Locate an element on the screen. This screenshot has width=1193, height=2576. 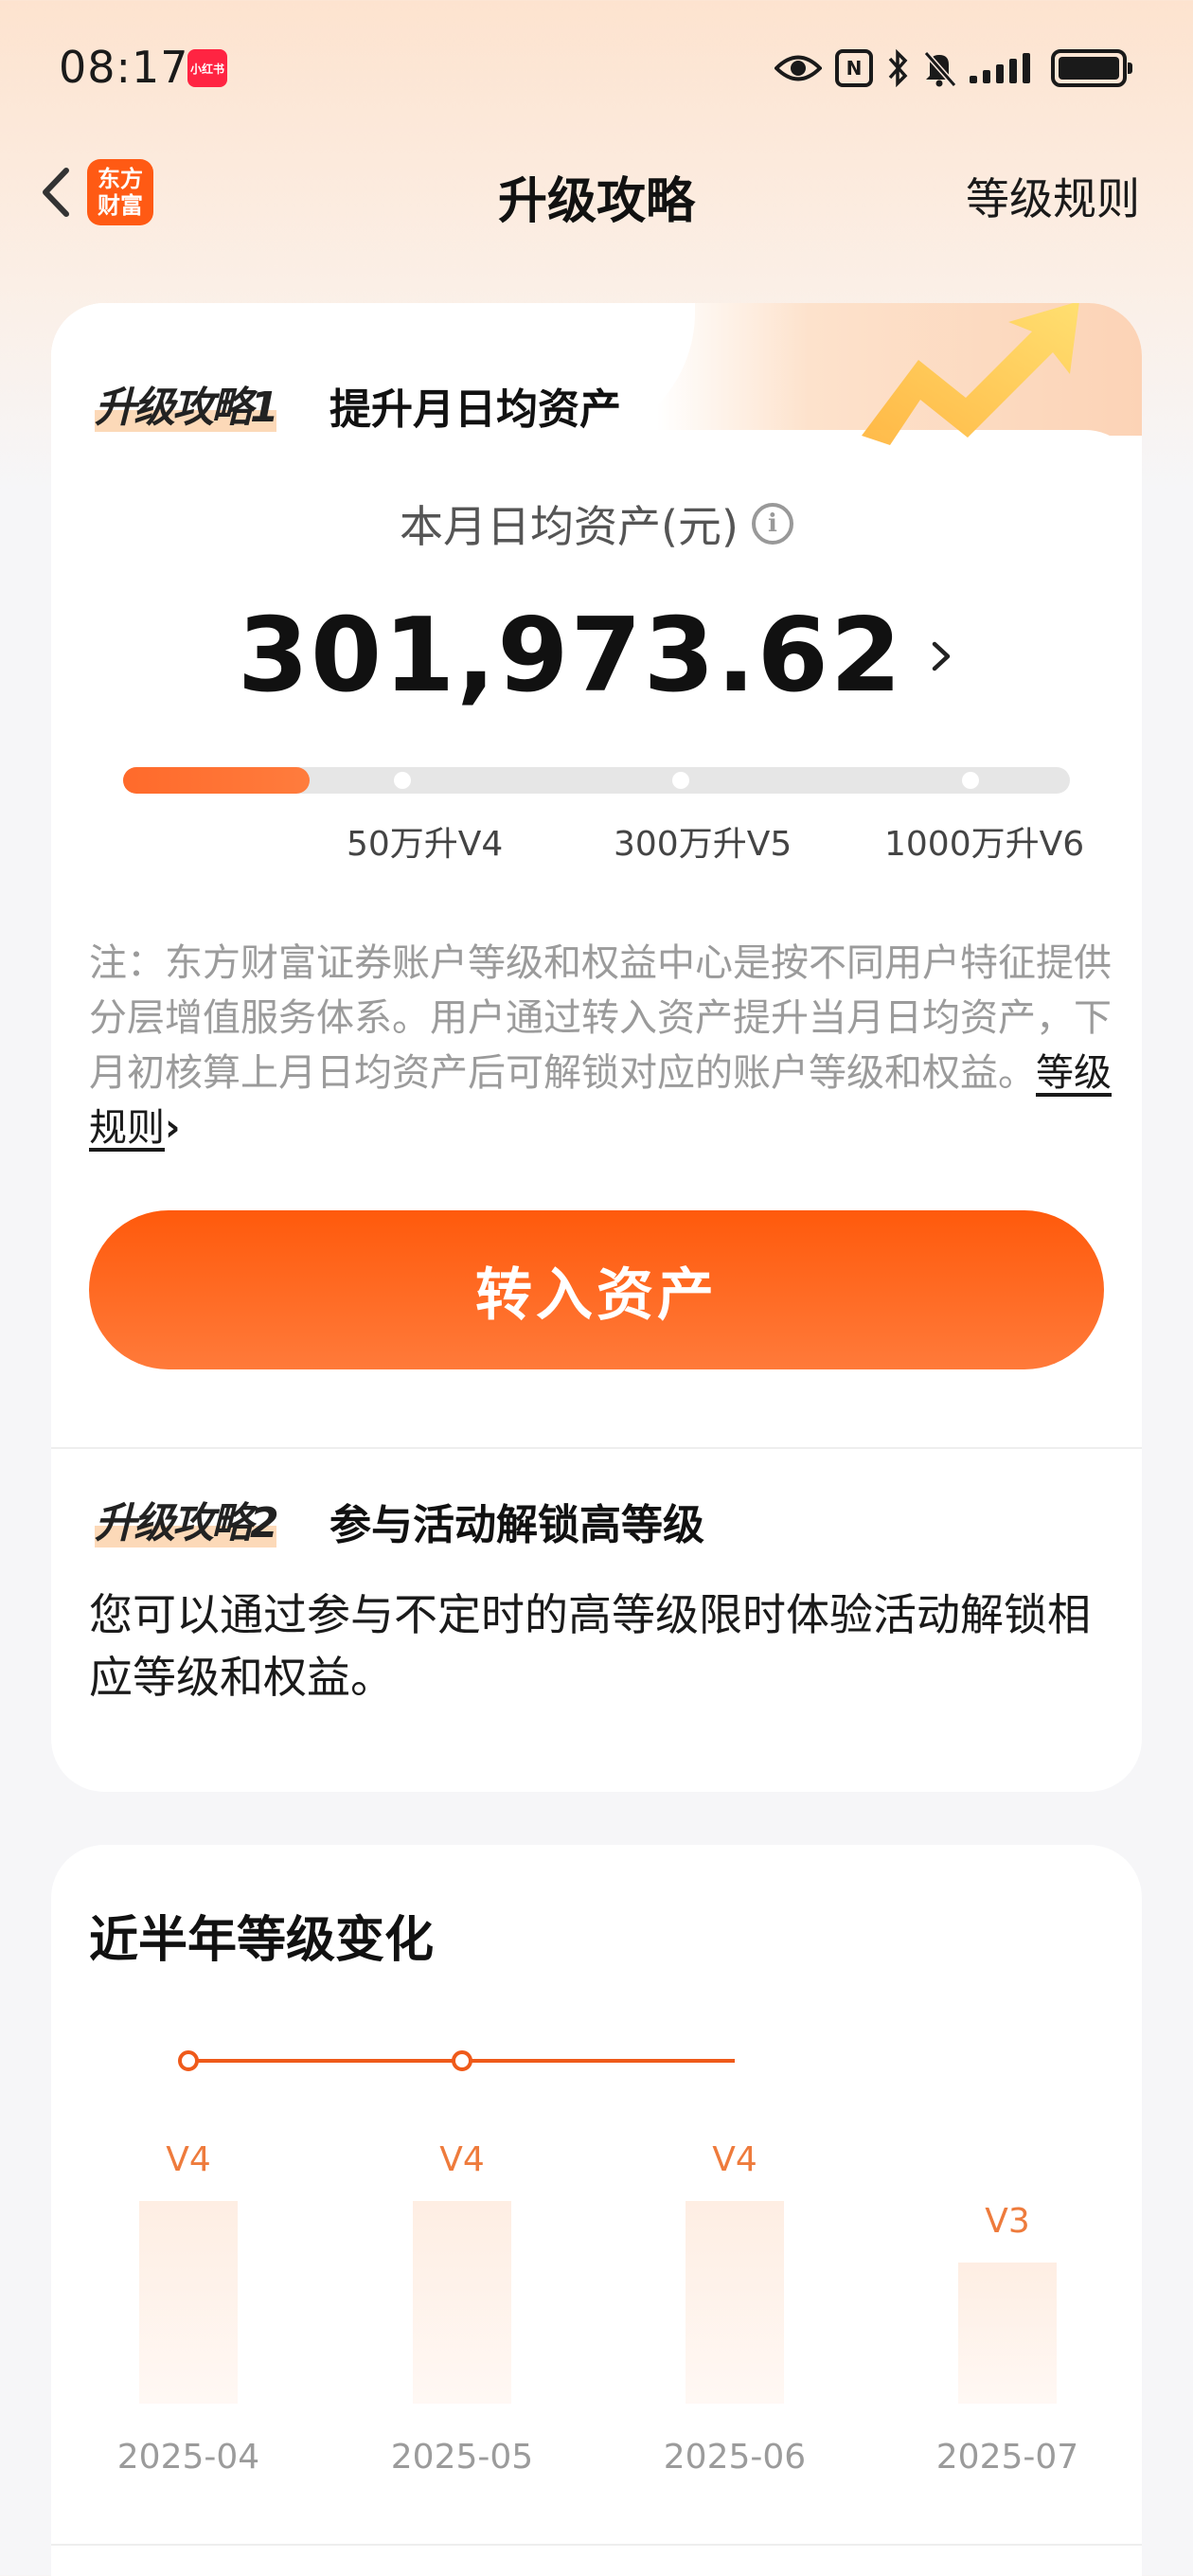
asset-progress-bar is located at coordinates (596, 780).